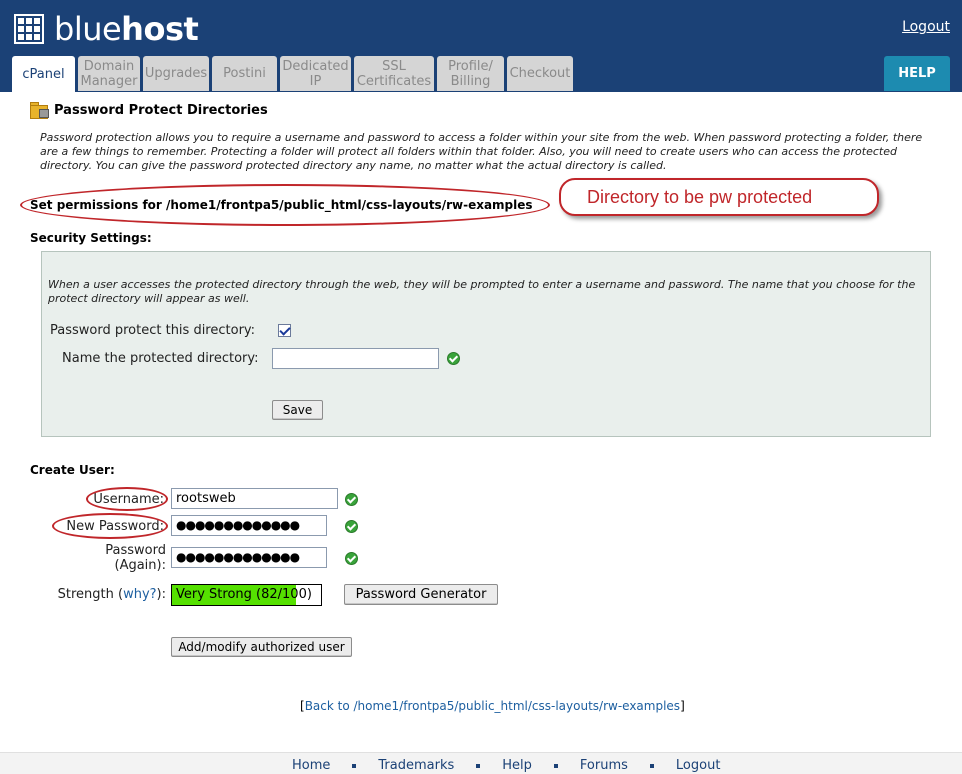  Describe the element at coordinates (917, 73) in the screenshot. I see `help-button: HELP` at that location.